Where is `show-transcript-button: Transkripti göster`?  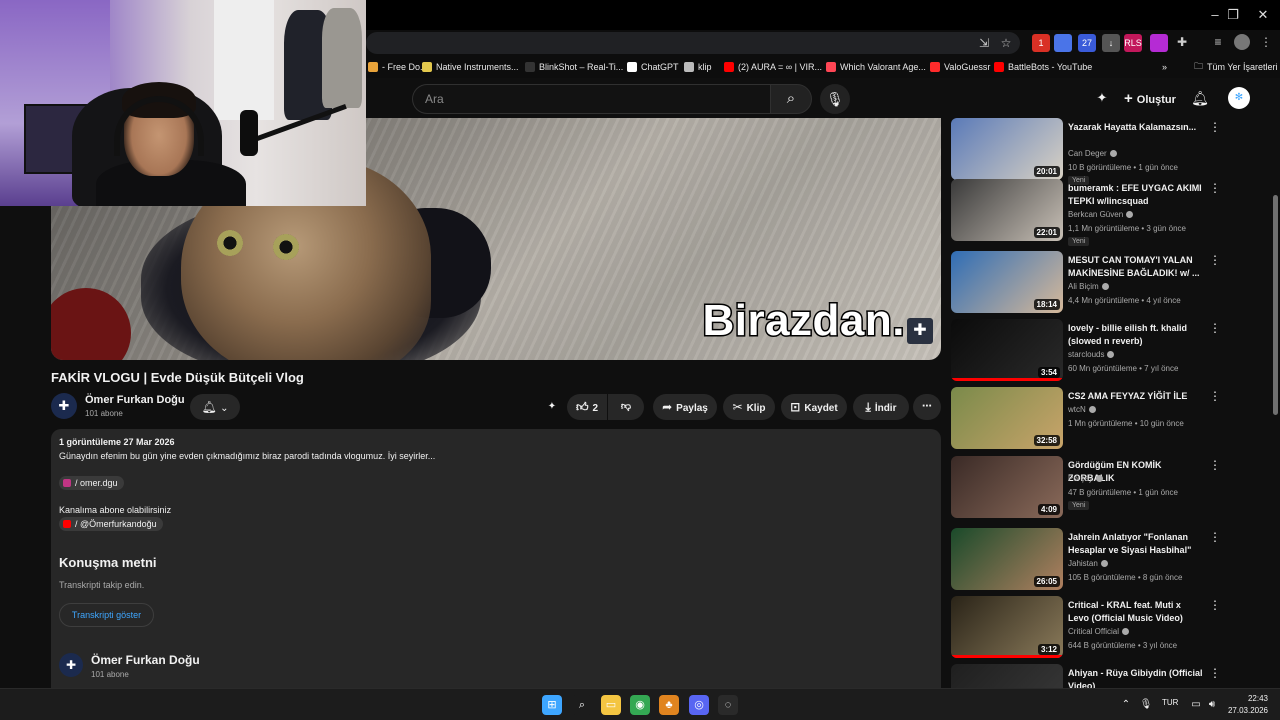
show-transcript-button: Transkripti göster is located at coordinates (106, 615).